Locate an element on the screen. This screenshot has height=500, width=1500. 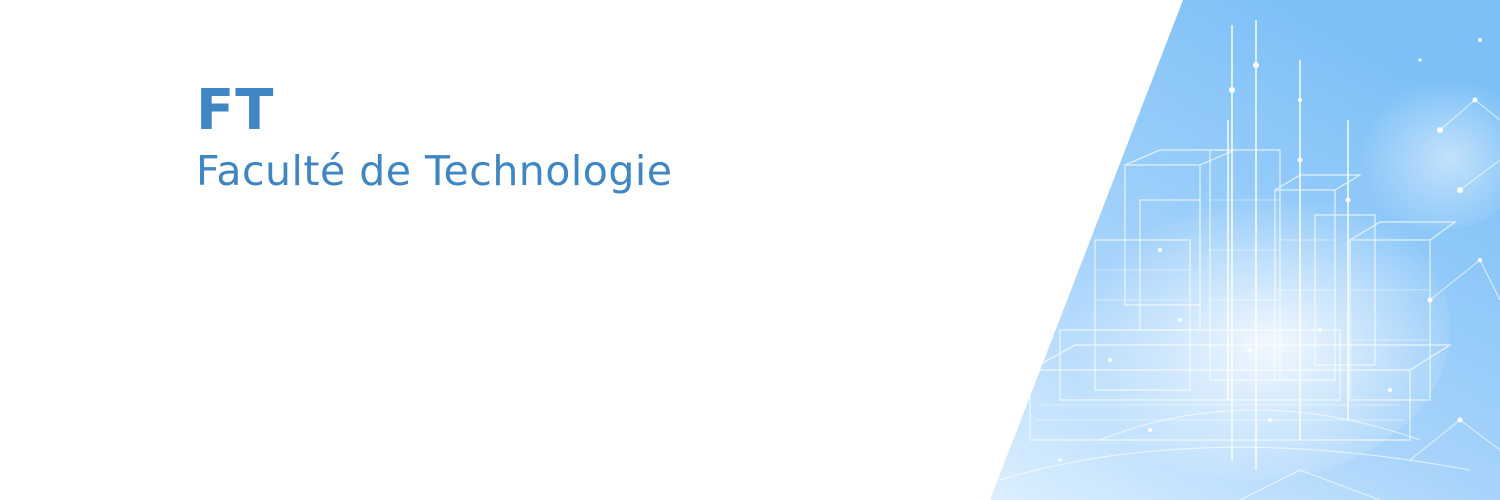
faculty-abbreviation: FT is located at coordinates (235, 110).